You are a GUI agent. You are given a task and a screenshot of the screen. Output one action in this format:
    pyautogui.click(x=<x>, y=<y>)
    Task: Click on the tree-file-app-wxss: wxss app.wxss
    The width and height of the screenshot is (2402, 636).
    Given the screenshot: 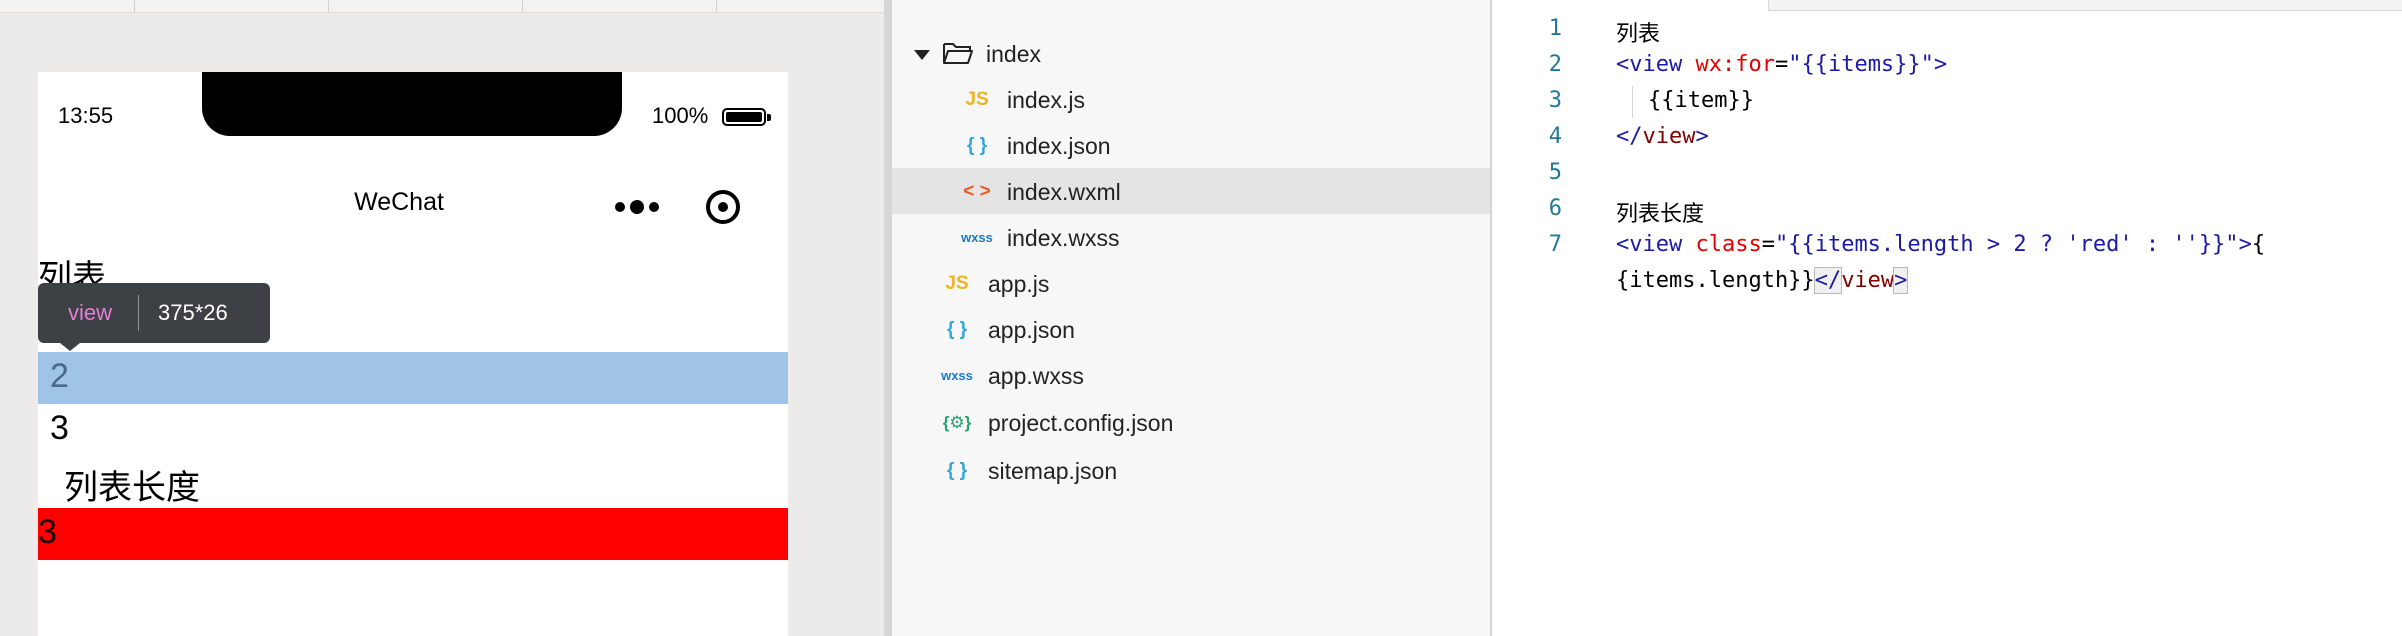 What is the action you would take?
    pyautogui.click(x=1191, y=375)
    